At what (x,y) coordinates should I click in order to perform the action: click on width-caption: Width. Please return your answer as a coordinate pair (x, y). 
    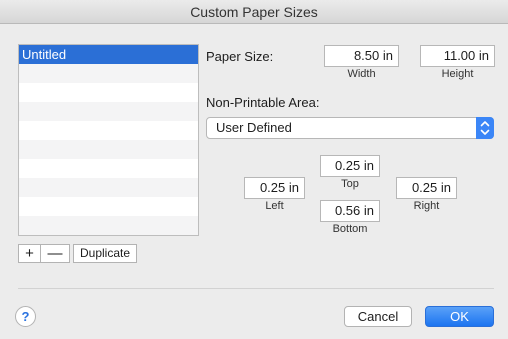
    Looking at the image, I should click on (361, 74).